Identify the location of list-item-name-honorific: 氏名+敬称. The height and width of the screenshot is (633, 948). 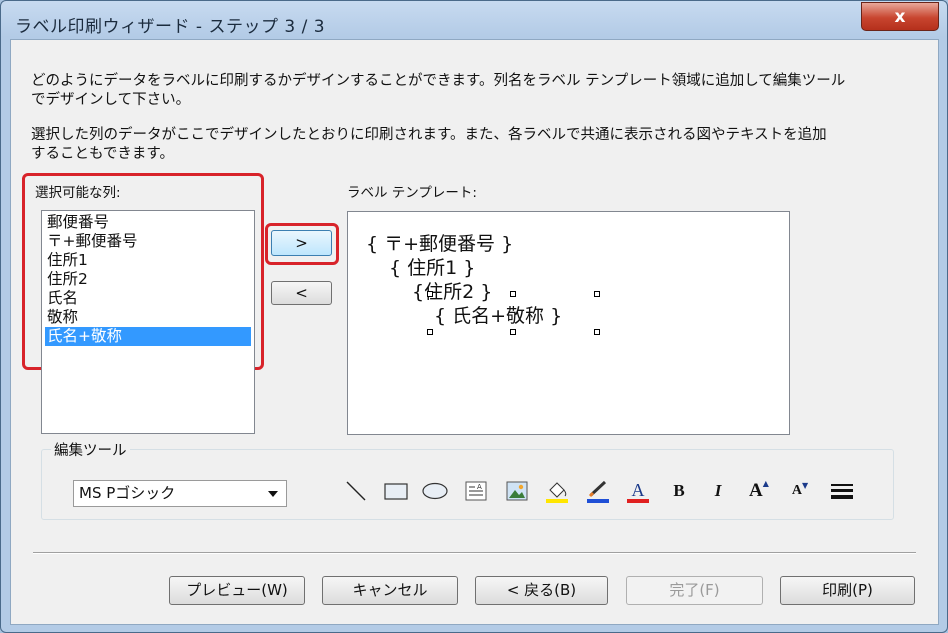
(148, 336).